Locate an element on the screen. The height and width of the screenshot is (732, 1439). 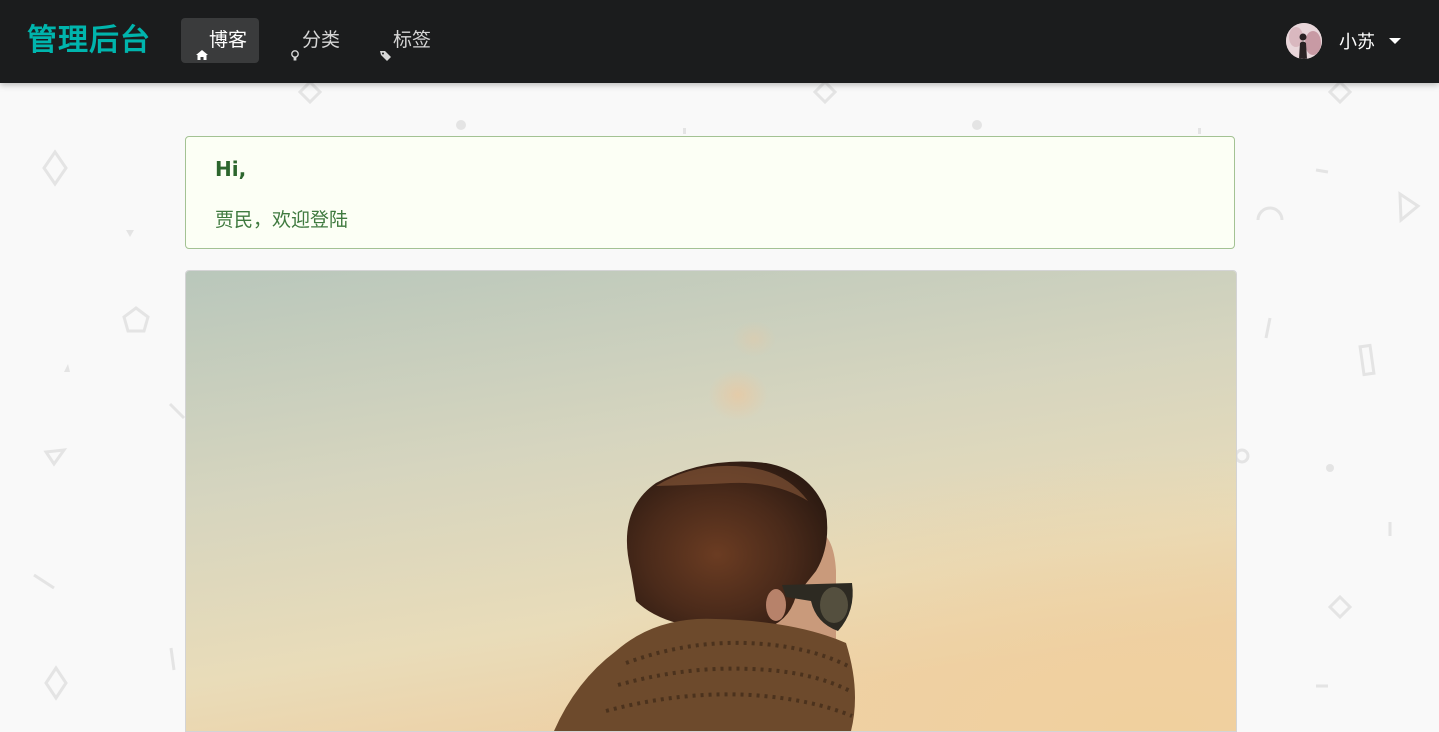
nav-item-category: 分类 is located at coordinates (312, 40).